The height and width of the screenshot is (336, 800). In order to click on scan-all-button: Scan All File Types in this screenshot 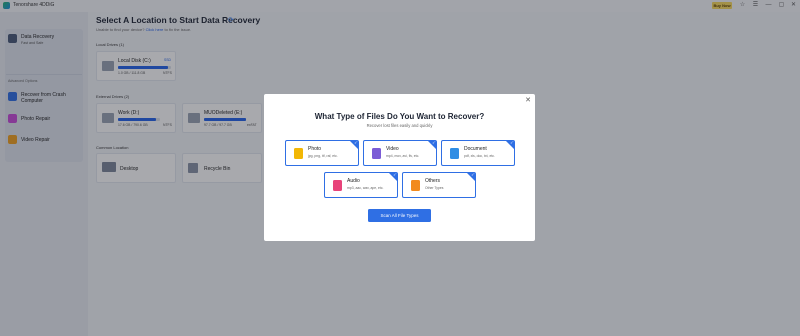, I will do `click(399, 215)`.